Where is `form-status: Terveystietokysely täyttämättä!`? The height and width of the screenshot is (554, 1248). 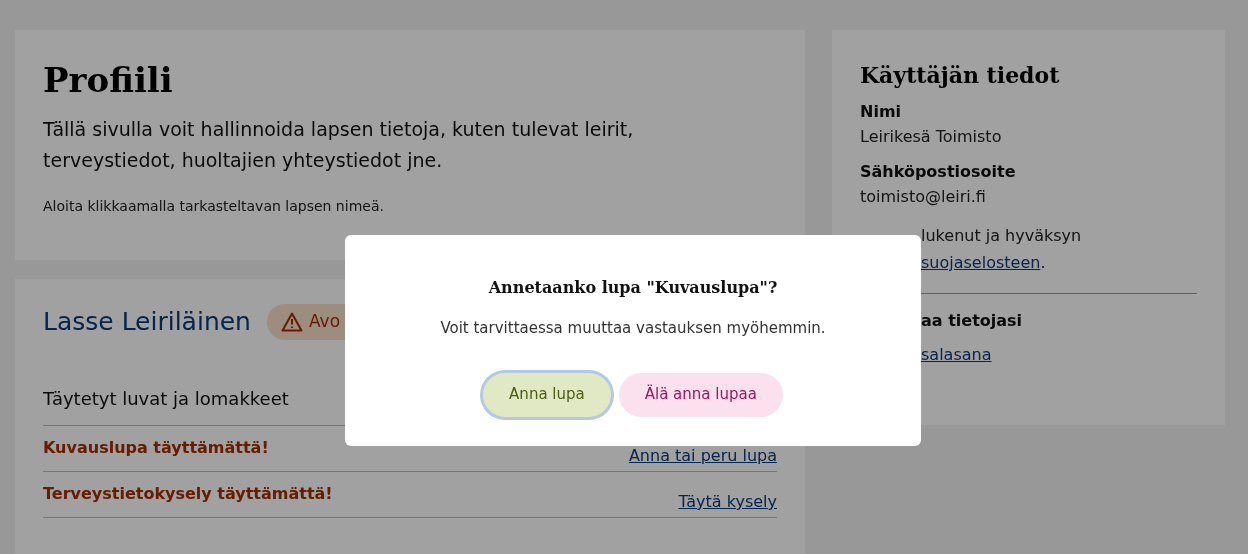
form-status: Terveystietokysely täyttämättä! is located at coordinates (188, 494).